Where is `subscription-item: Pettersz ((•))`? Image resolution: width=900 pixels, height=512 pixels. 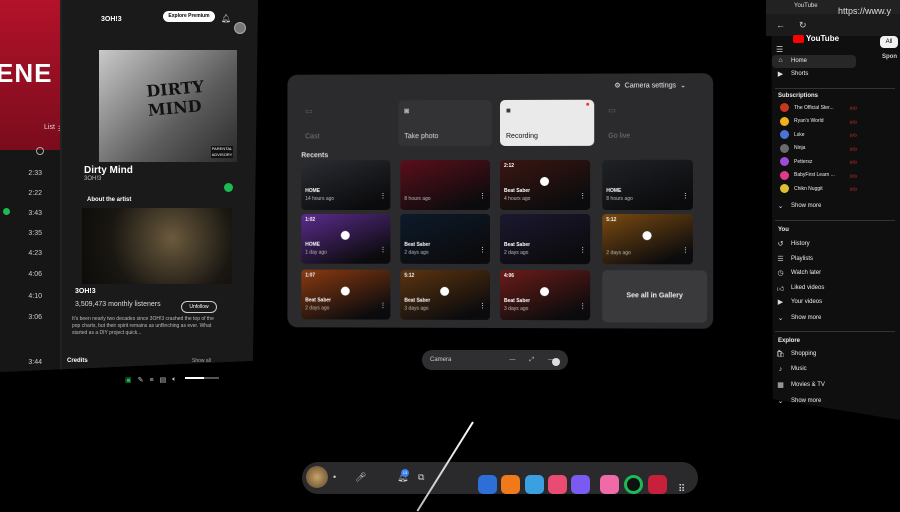 subscription-item: Pettersz ((•)) is located at coordinates (796, 161).